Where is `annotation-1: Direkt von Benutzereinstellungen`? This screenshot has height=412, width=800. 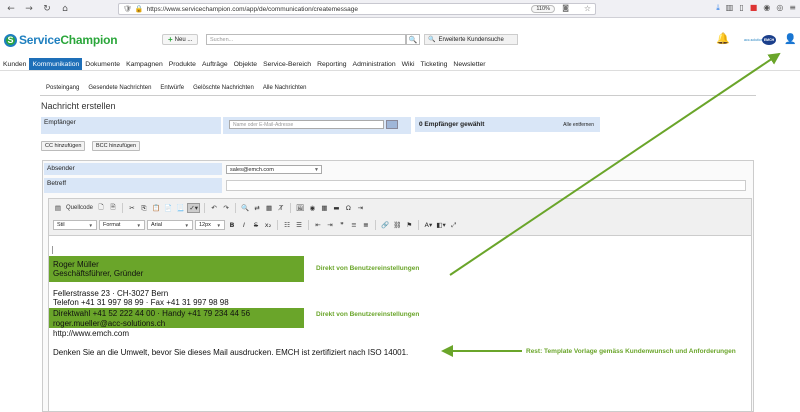
annotation-1: Direkt von Benutzereinstellungen is located at coordinates (368, 268).